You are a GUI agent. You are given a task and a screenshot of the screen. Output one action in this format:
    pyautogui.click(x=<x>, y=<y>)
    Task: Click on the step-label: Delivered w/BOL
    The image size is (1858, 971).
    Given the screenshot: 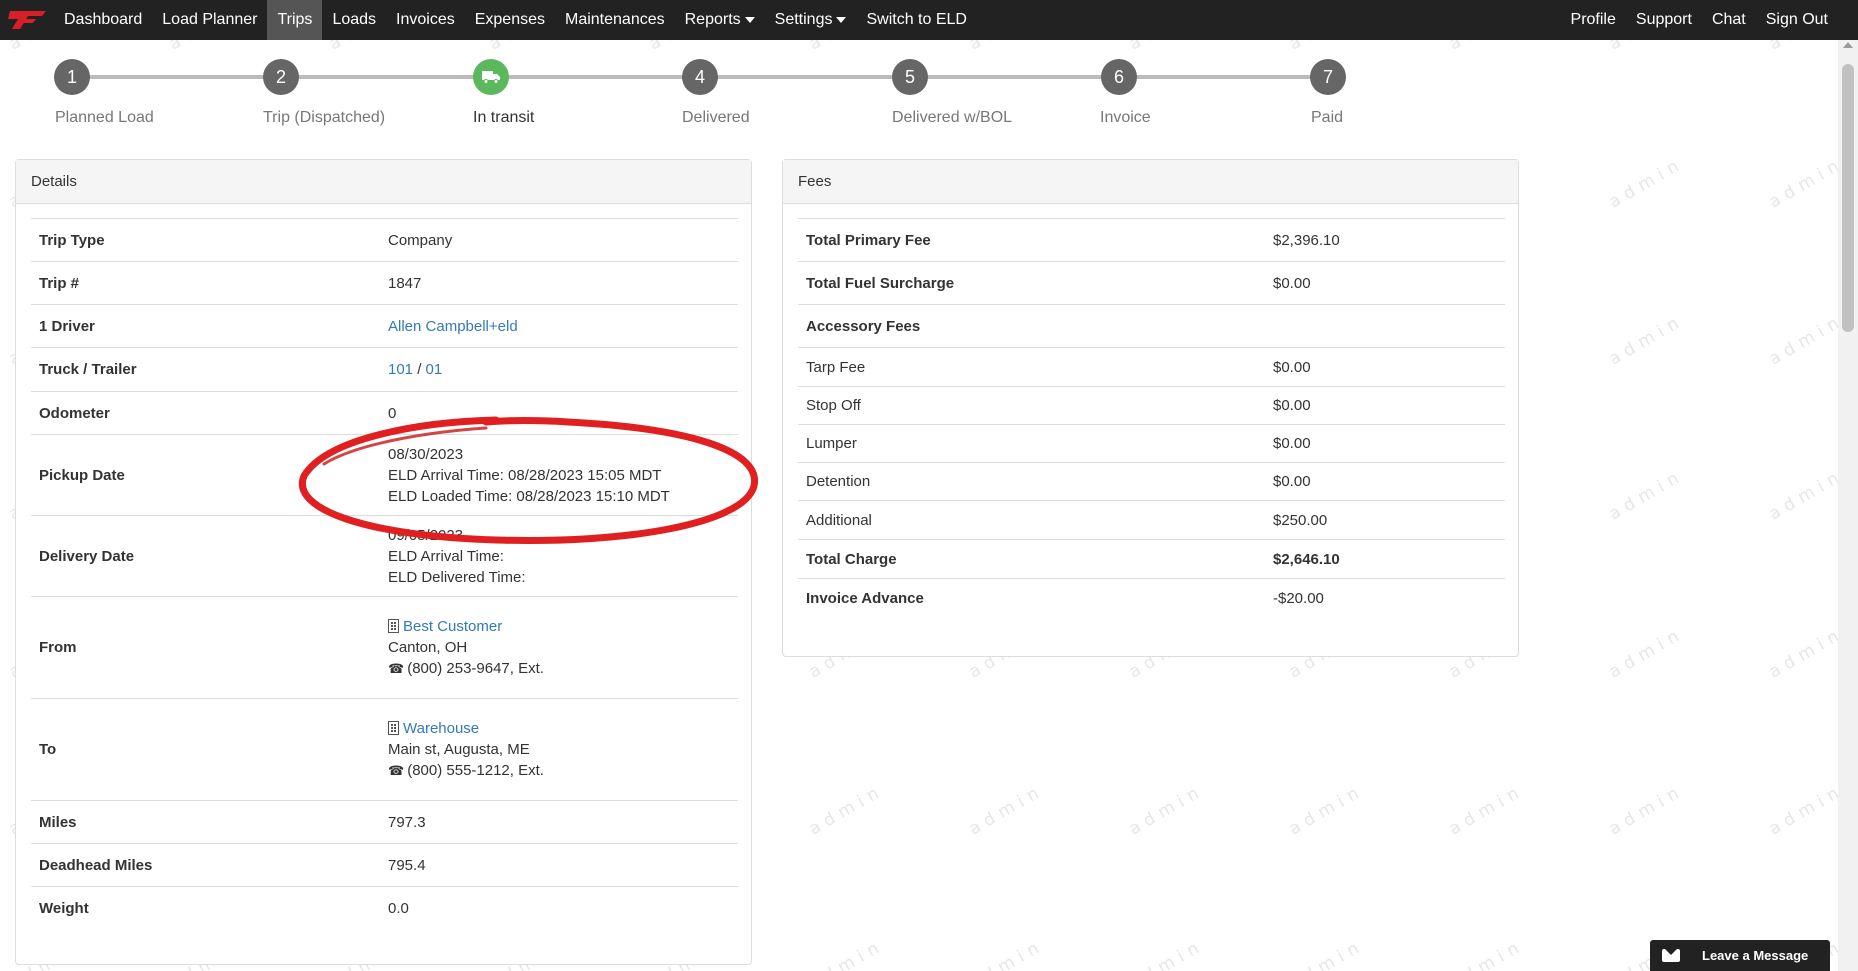 What is the action you would take?
    pyautogui.click(x=952, y=117)
    